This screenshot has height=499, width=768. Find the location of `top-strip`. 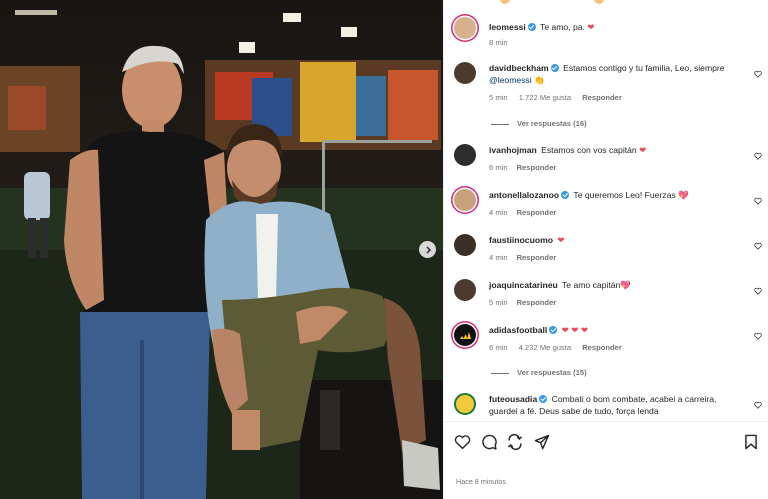

top-strip is located at coordinates (606, 2).